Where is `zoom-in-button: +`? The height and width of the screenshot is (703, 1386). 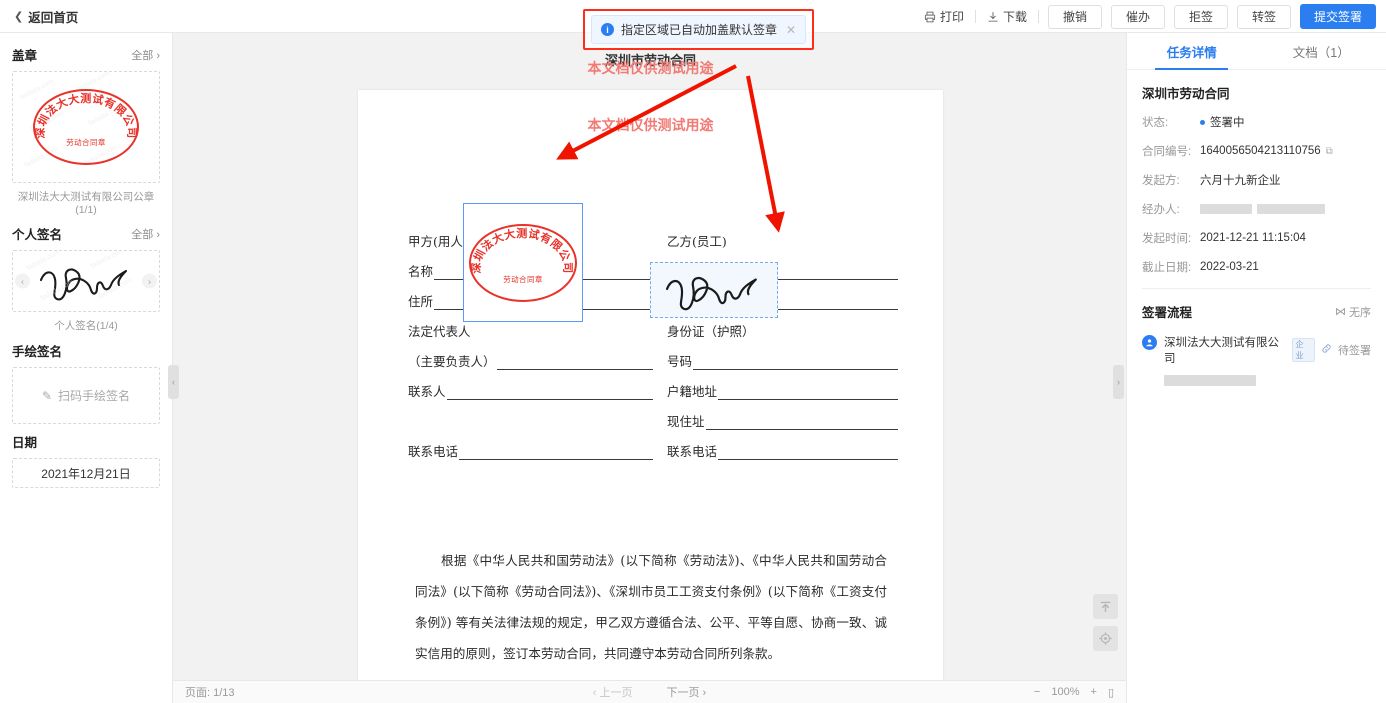 zoom-in-button: + is located at coordinates (1094, 692).